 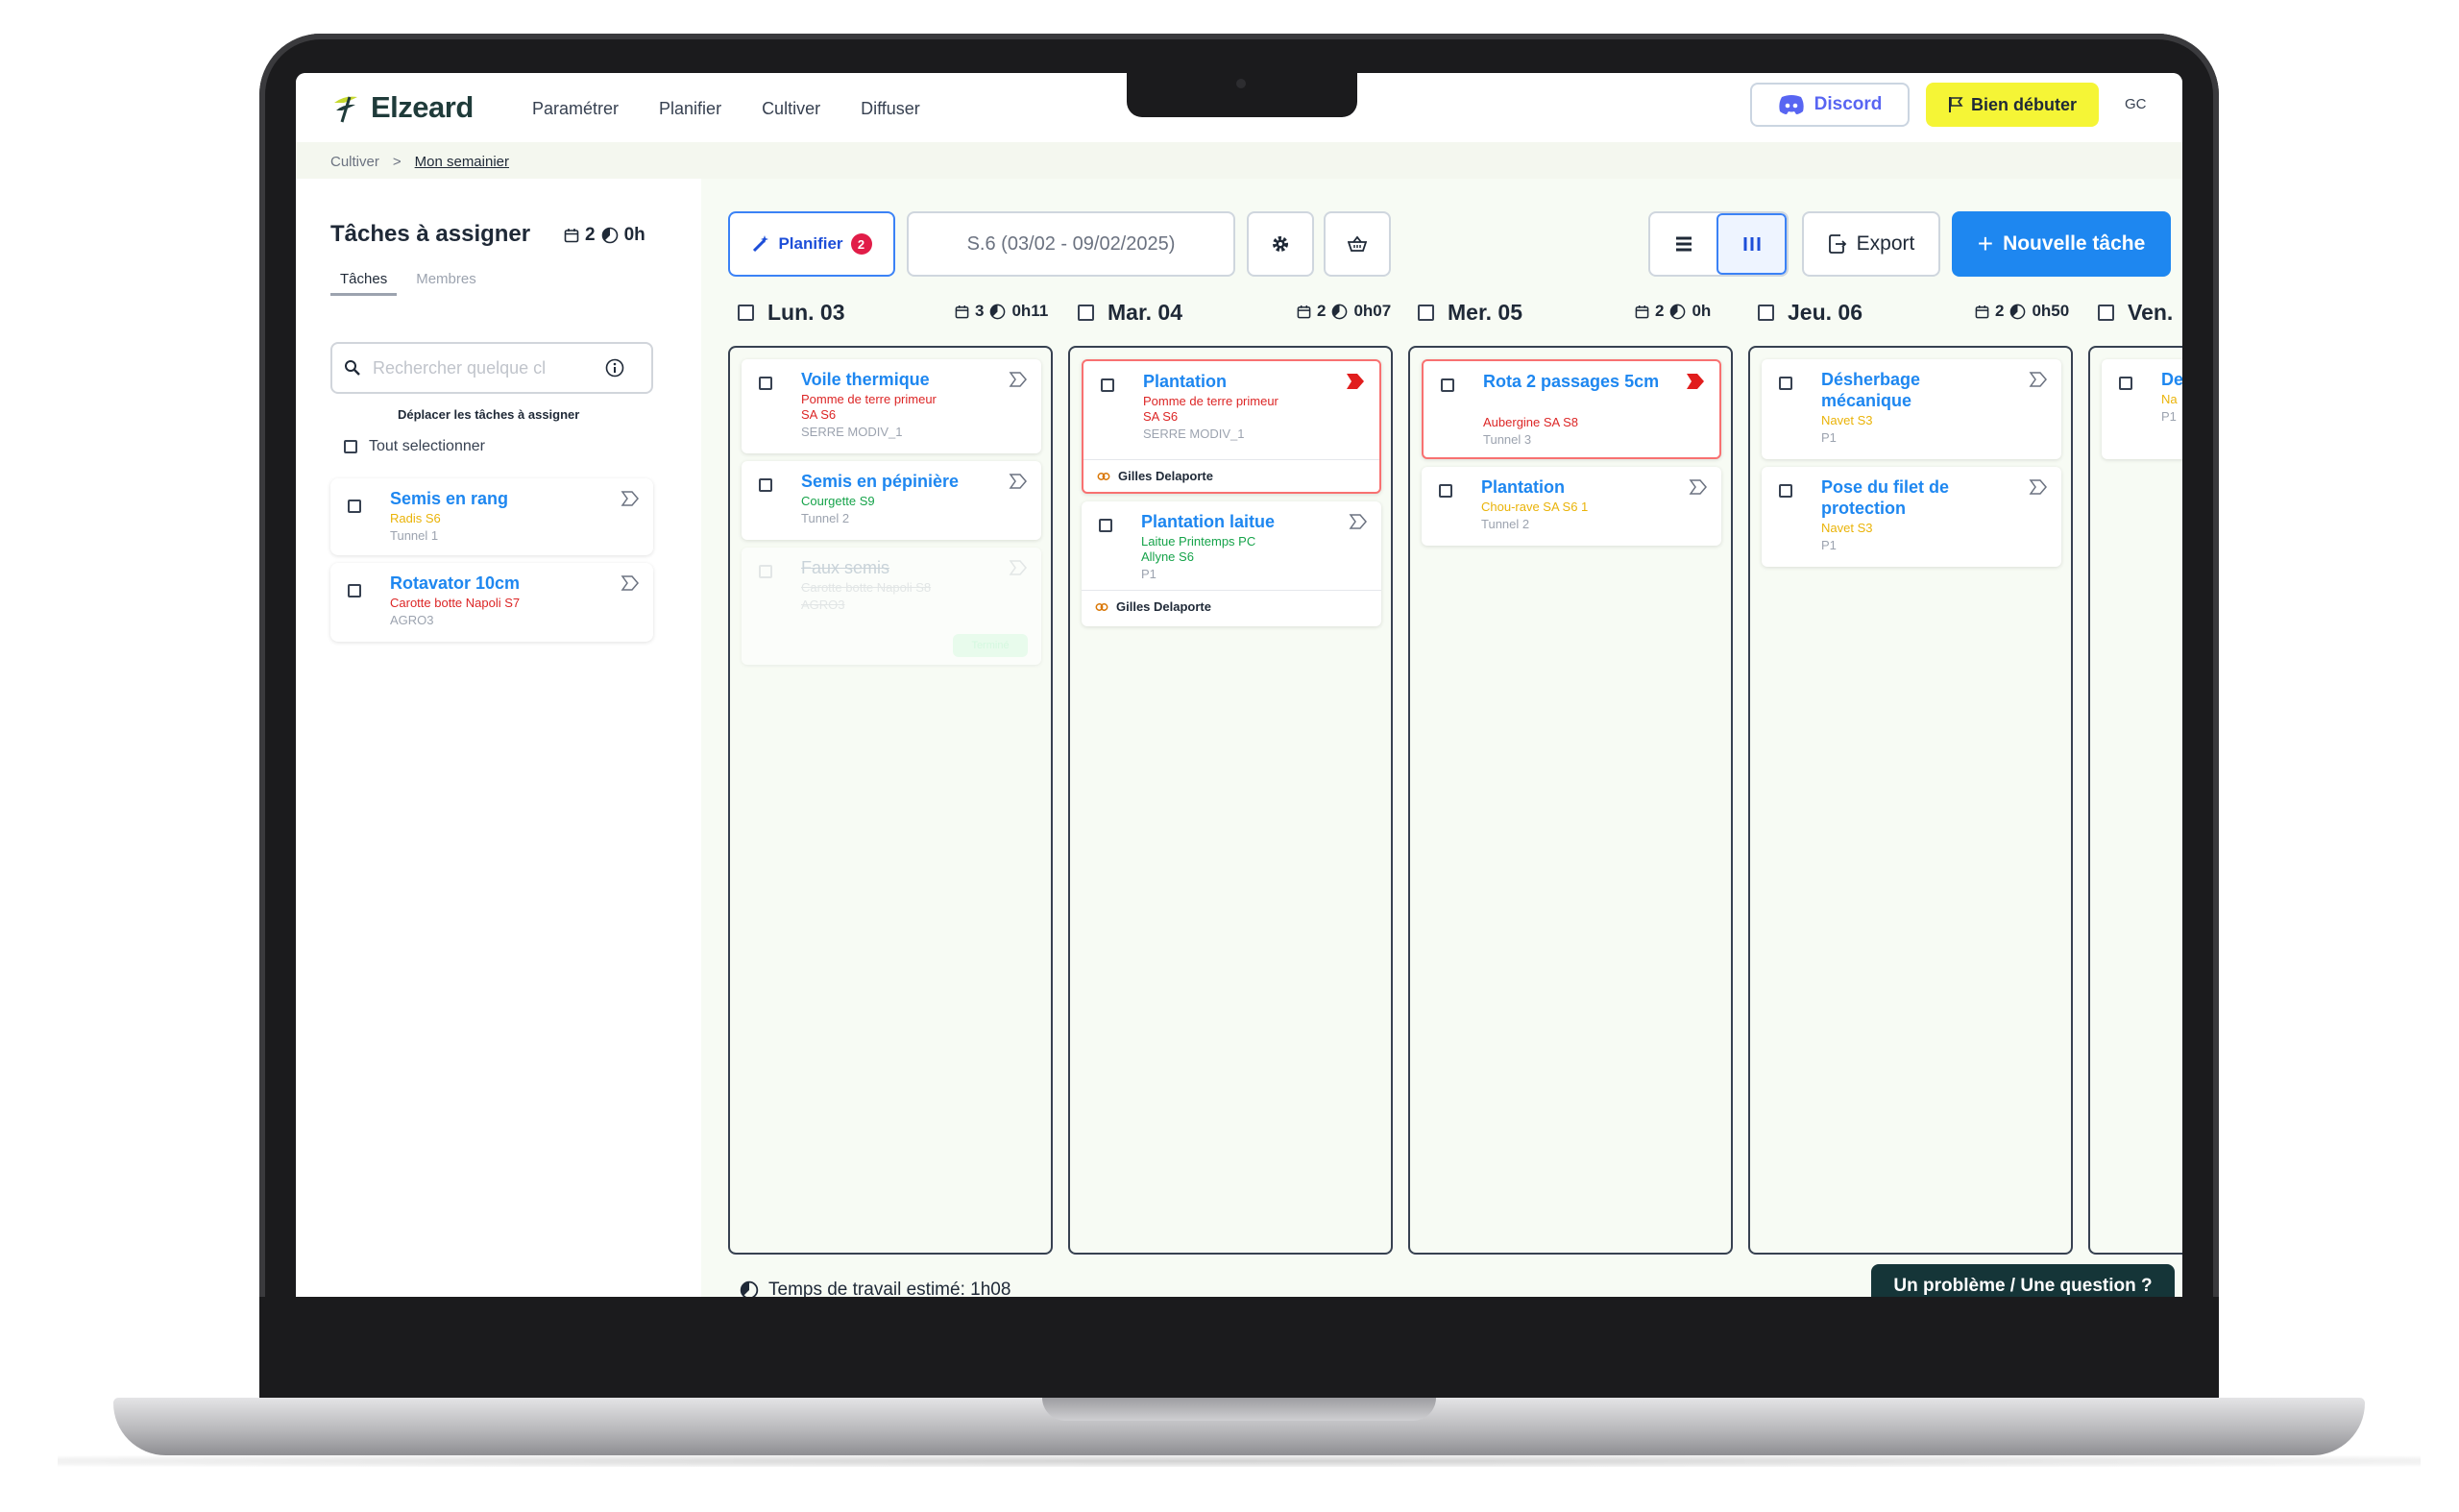 I want to click on nav-parametrer: Paramétrer, so click(x=575, y=109).